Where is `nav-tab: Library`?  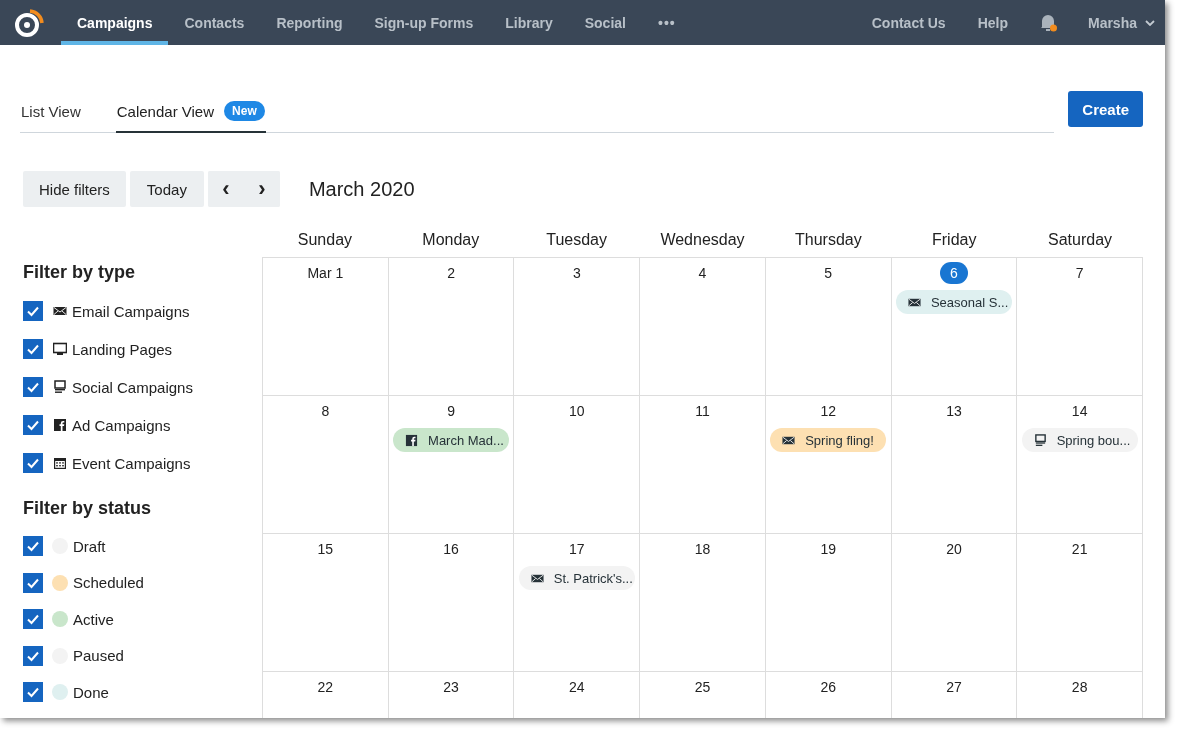
nav-tab: Library is located at coordinates (529, 22).